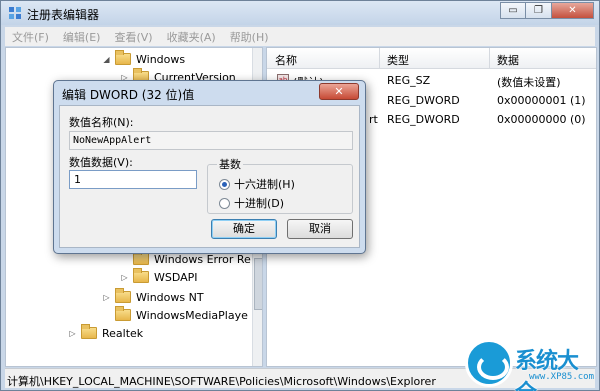 This screenshot has width=600, height=391. What do you see at coordinates (224, 203) in the screenshot?
I see `radio-unselected-icon` at bounding box center [224, 203].